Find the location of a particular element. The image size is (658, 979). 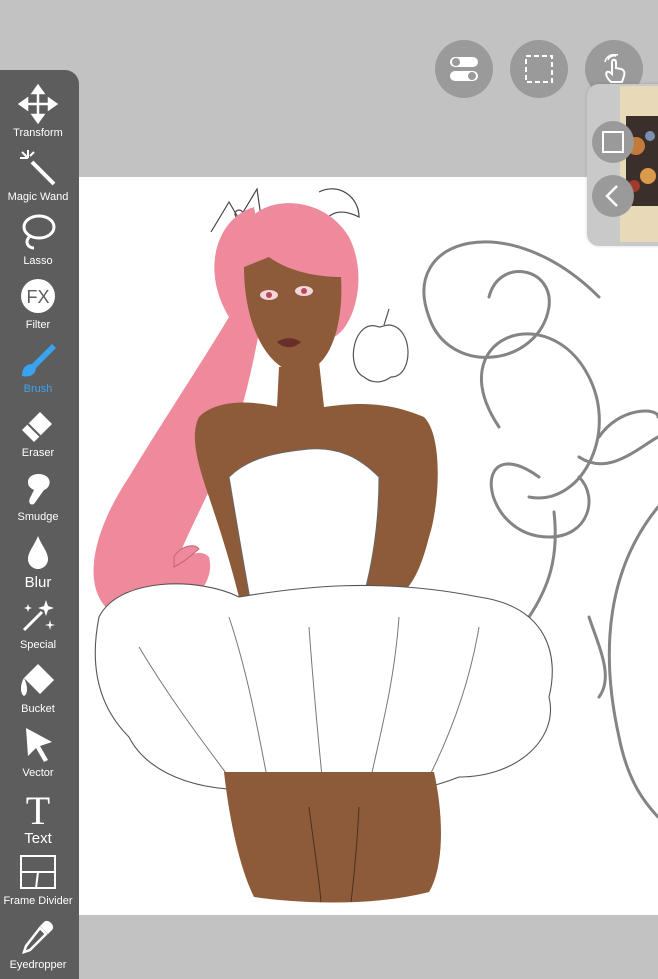

tool-vector: Vector is located at coordinates (38, 754).